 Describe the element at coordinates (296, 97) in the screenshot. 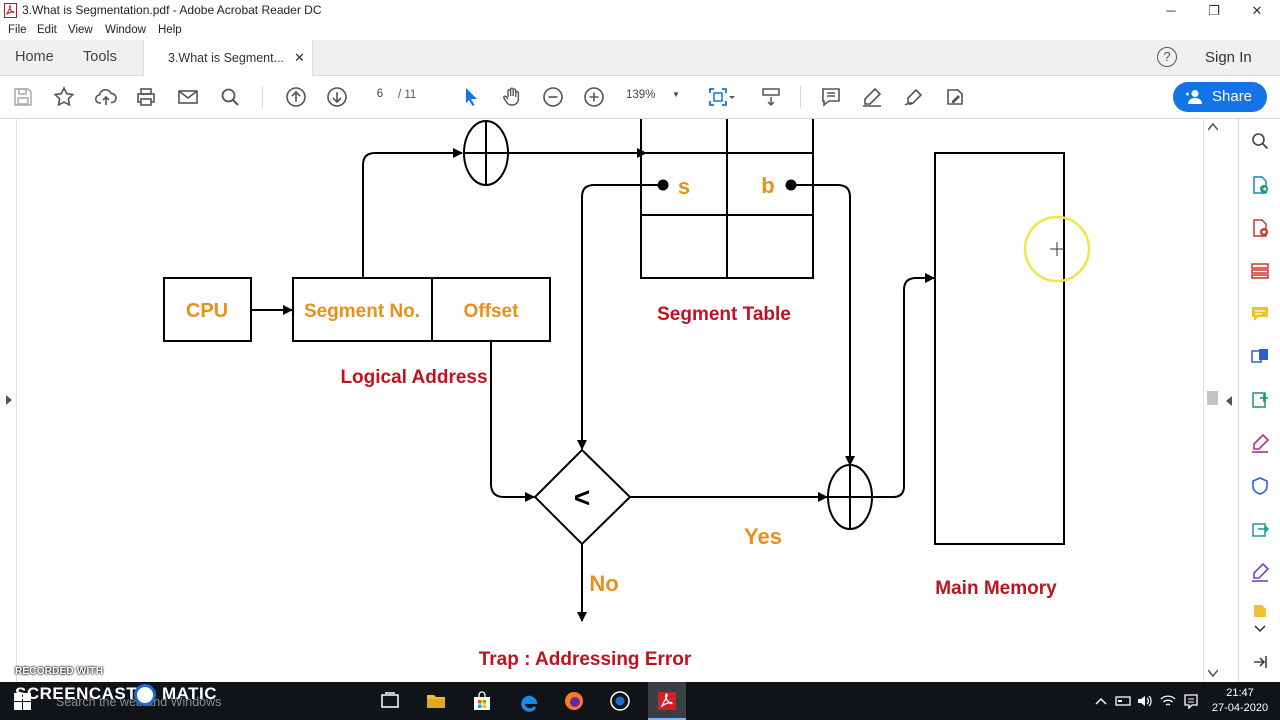

I see `previous-page-icon` at that location.